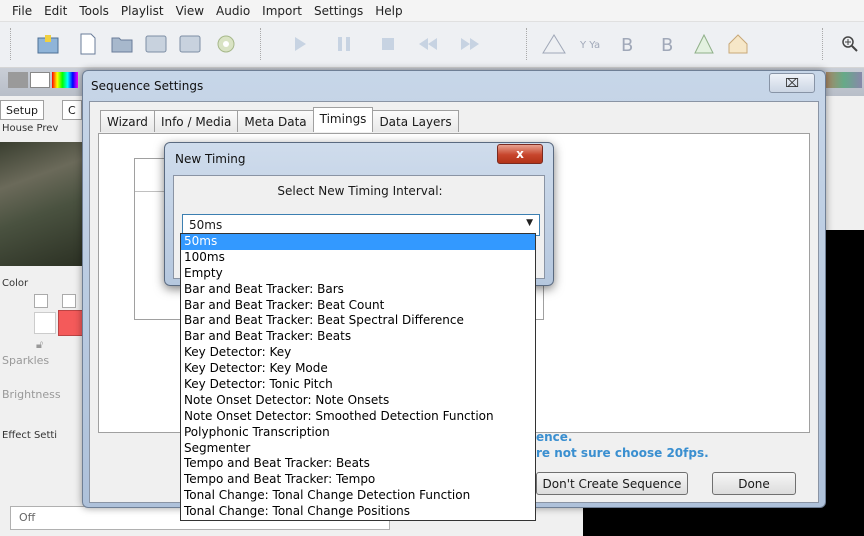  Describe the element at coordinates (358, 306) in the screenshot. I see `dropdown-option: Bar and Beat Tracker: Beat Count` at that location.